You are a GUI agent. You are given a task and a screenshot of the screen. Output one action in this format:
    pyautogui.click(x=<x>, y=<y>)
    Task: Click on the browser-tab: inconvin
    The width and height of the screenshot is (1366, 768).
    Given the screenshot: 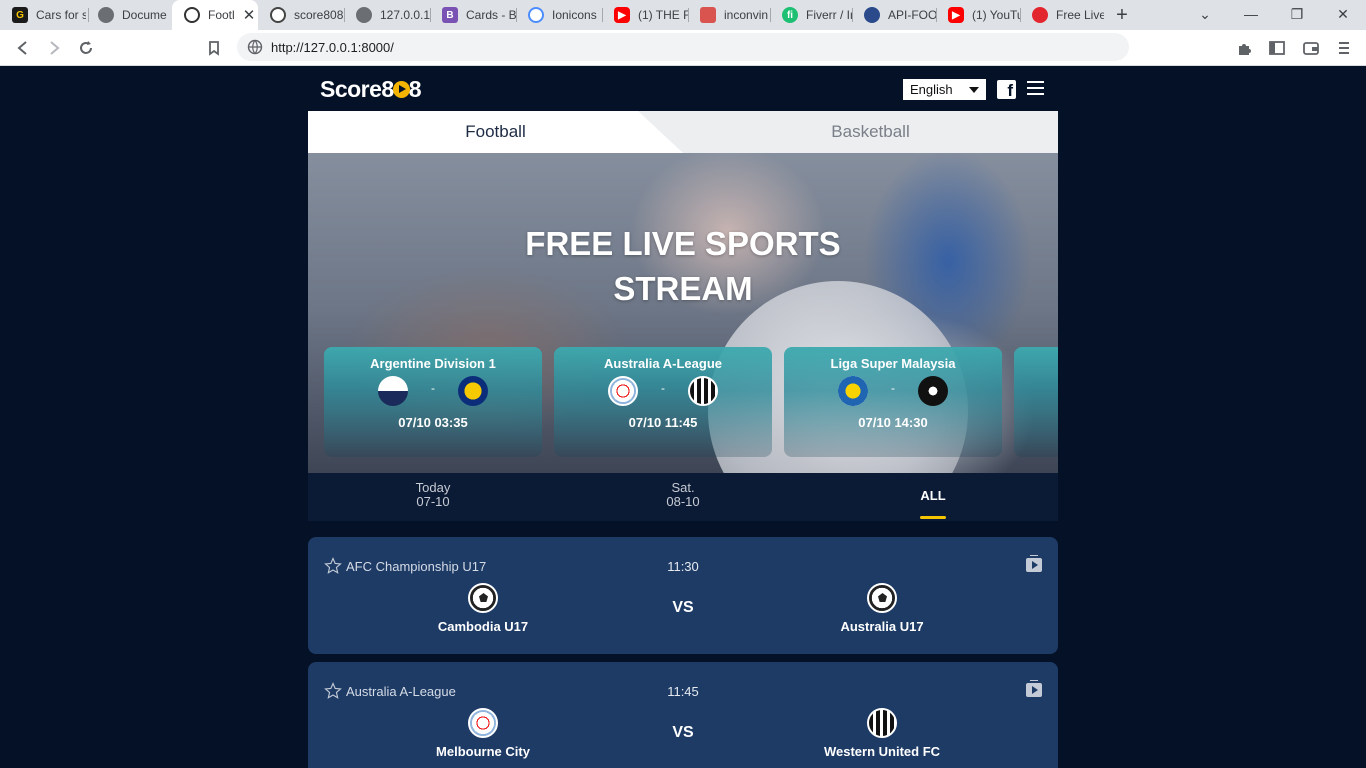 What is the action you would take?
    pyautogui.click(x=729, y=15)
    